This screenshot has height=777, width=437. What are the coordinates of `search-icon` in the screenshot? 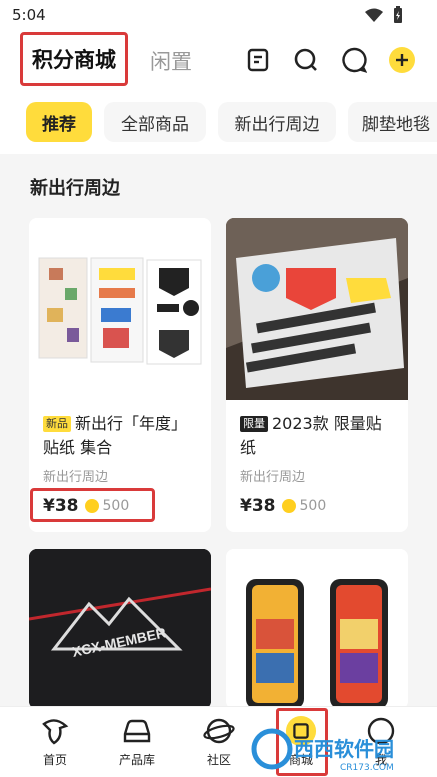 It's located at (306, 60).